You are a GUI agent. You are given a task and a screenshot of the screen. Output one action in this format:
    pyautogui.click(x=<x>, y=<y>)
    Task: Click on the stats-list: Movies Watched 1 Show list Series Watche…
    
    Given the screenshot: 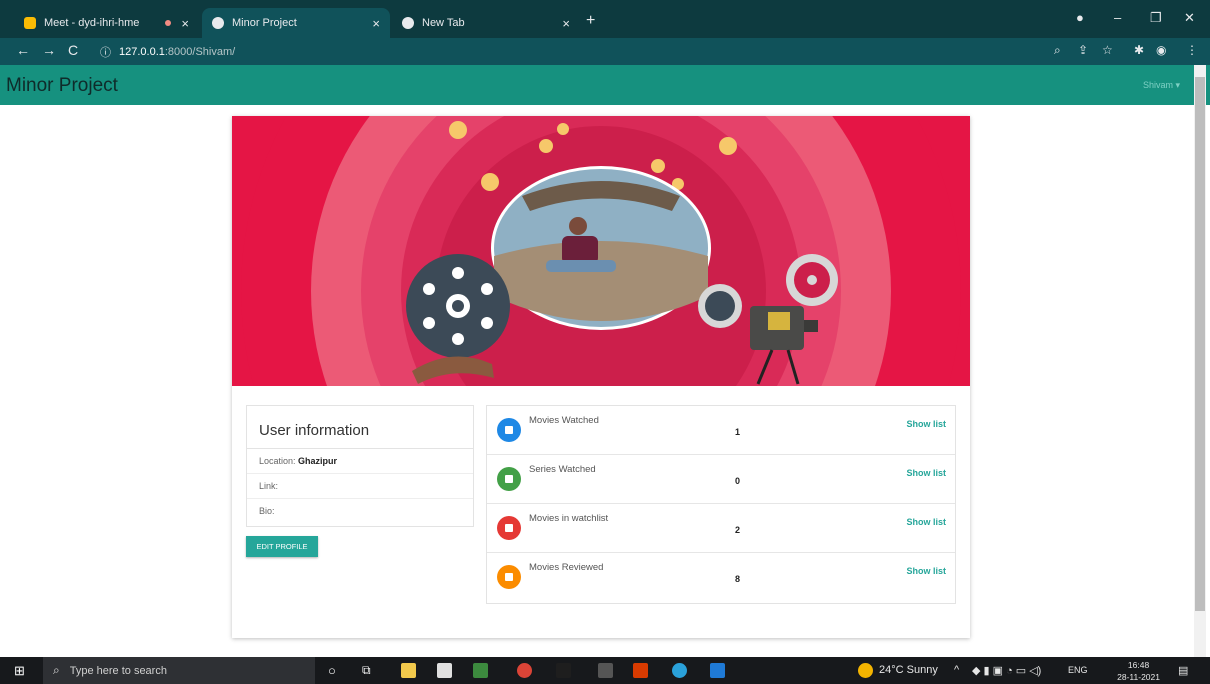 What is the action you would take?
    pyautogui.click(x=721, y=504)
    